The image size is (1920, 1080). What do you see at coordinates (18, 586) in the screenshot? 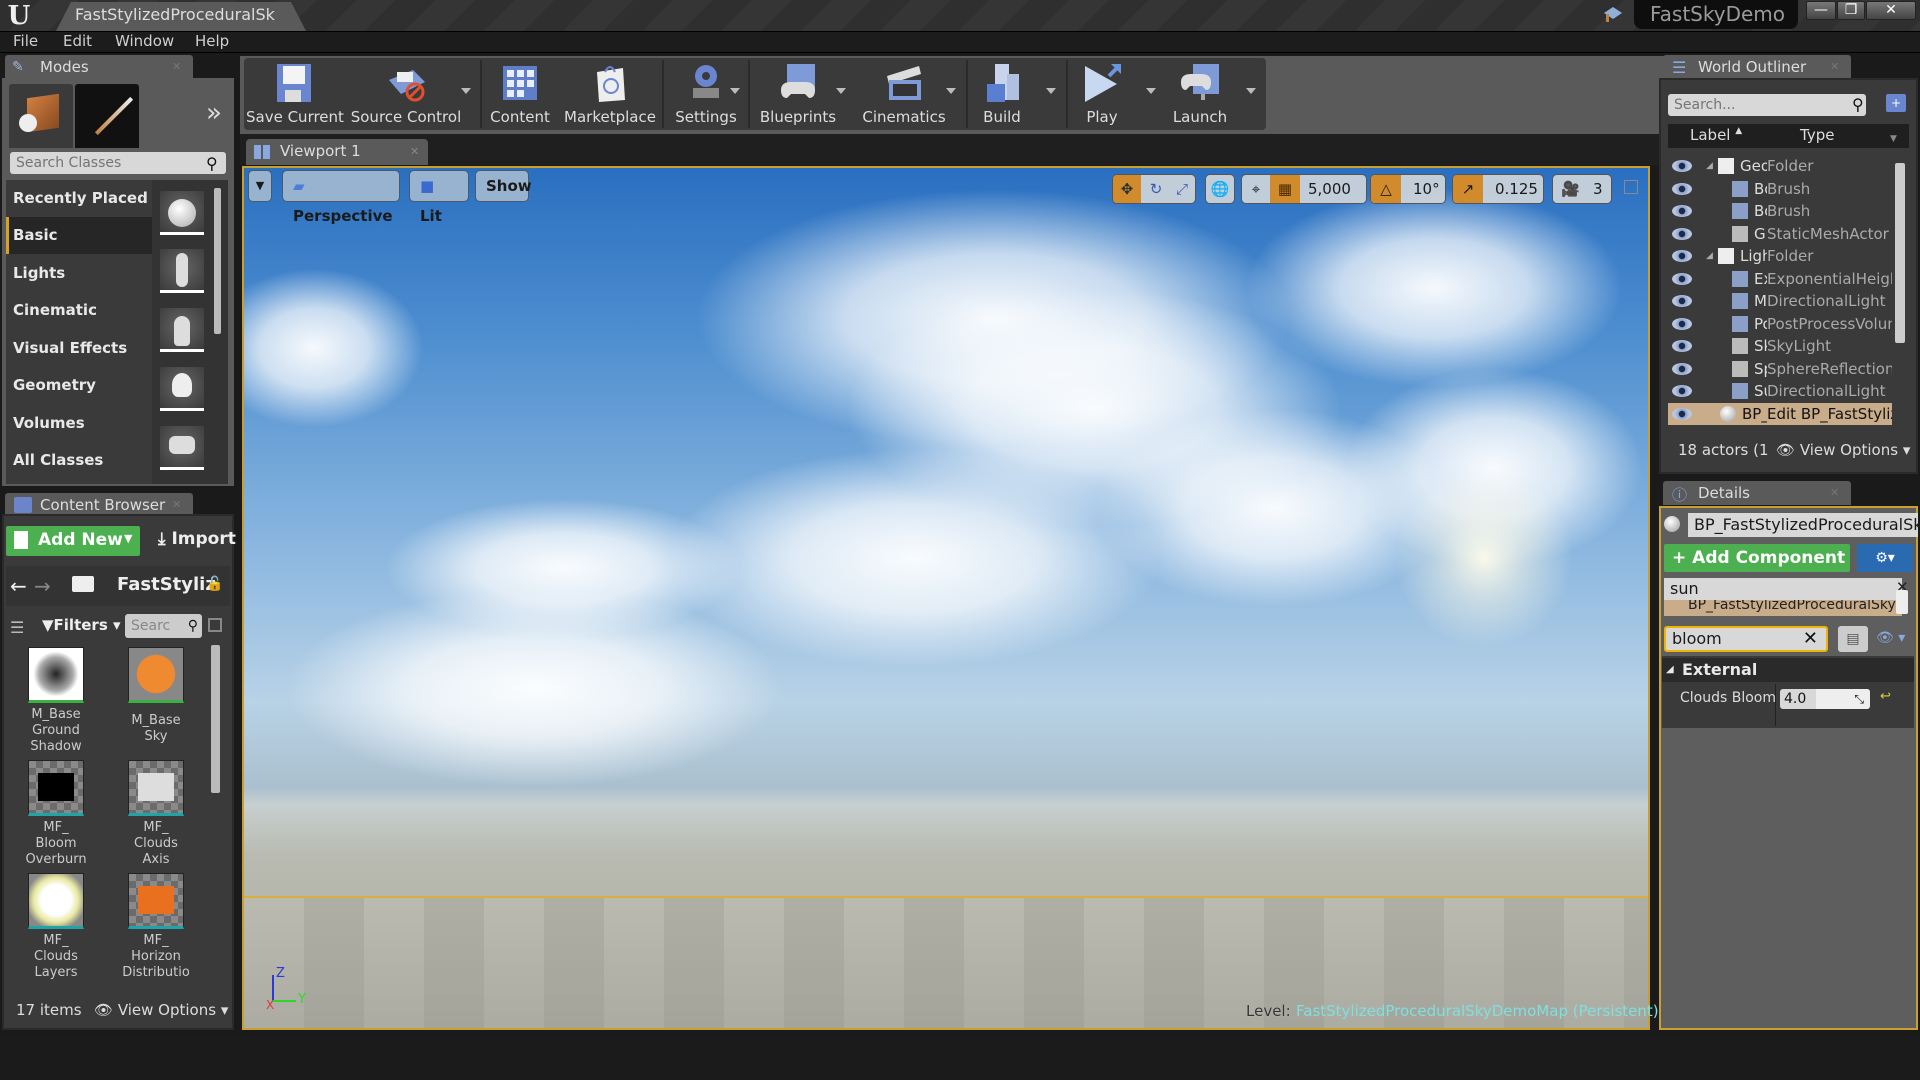
I see `back-arrow-icon: ←` at bounding box center [18, 586].